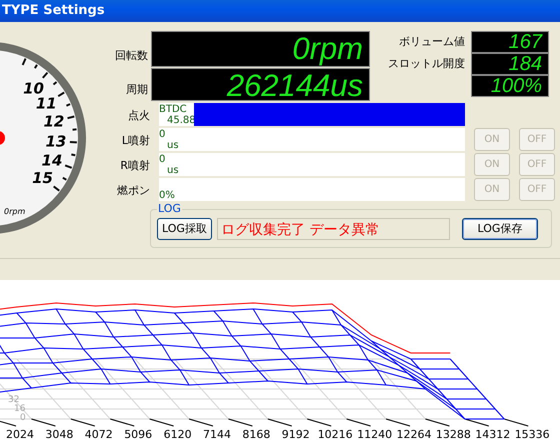  Describe the element at coordinates (135, 141) in the screenshot. I see `output-label: L噴射` at that location.